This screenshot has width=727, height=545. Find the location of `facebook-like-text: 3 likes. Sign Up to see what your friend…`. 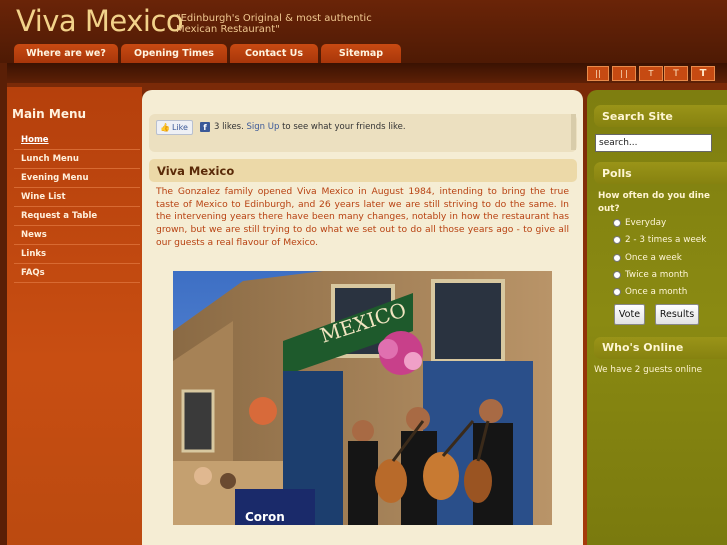

facebook-like-text: 3 likes. Sign Up to see what your friend… is located at coordinates (310, 127).